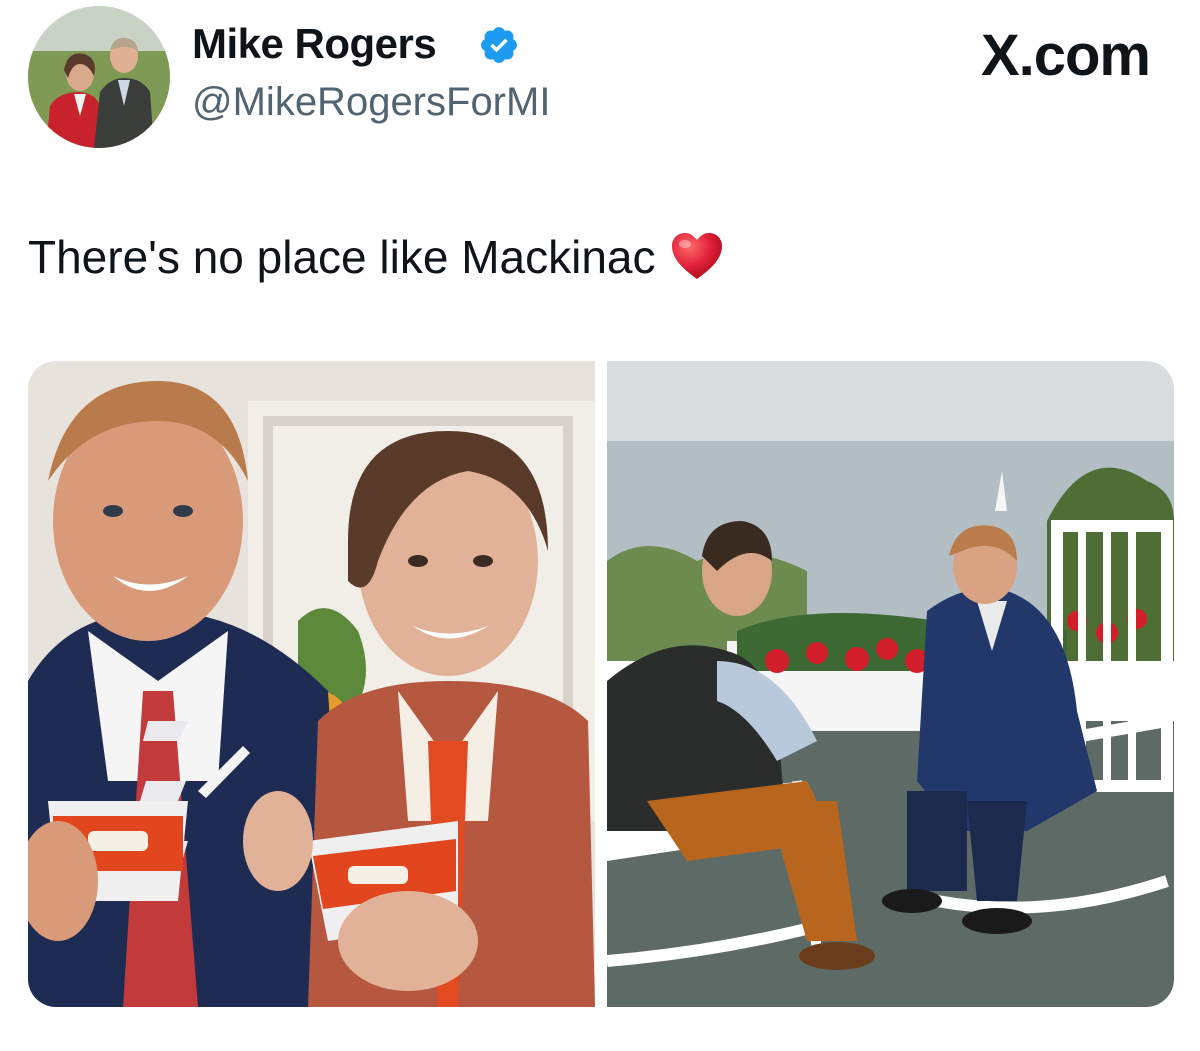  I want to click on verified-badge-icon, so click(499, 45).